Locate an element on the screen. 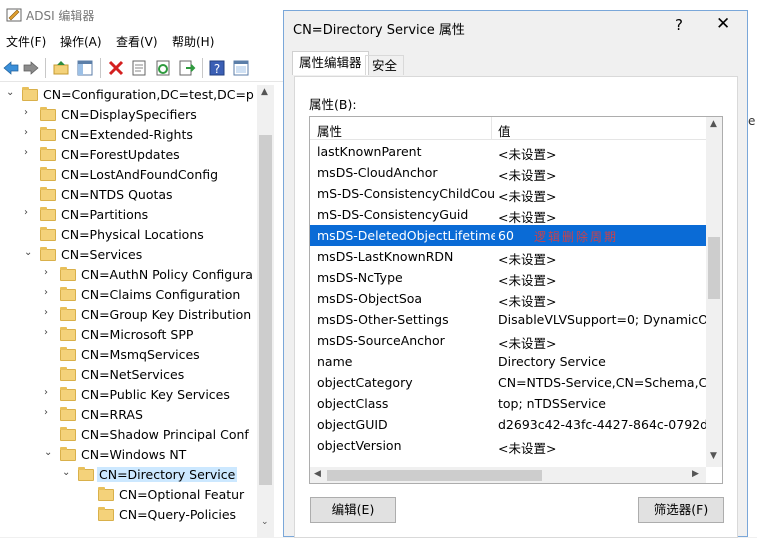 The width and height of the screenshot is (757, 538). attribute-row: msDS-LastKnownRDN <未设置> is located at coordinates (508, 256).